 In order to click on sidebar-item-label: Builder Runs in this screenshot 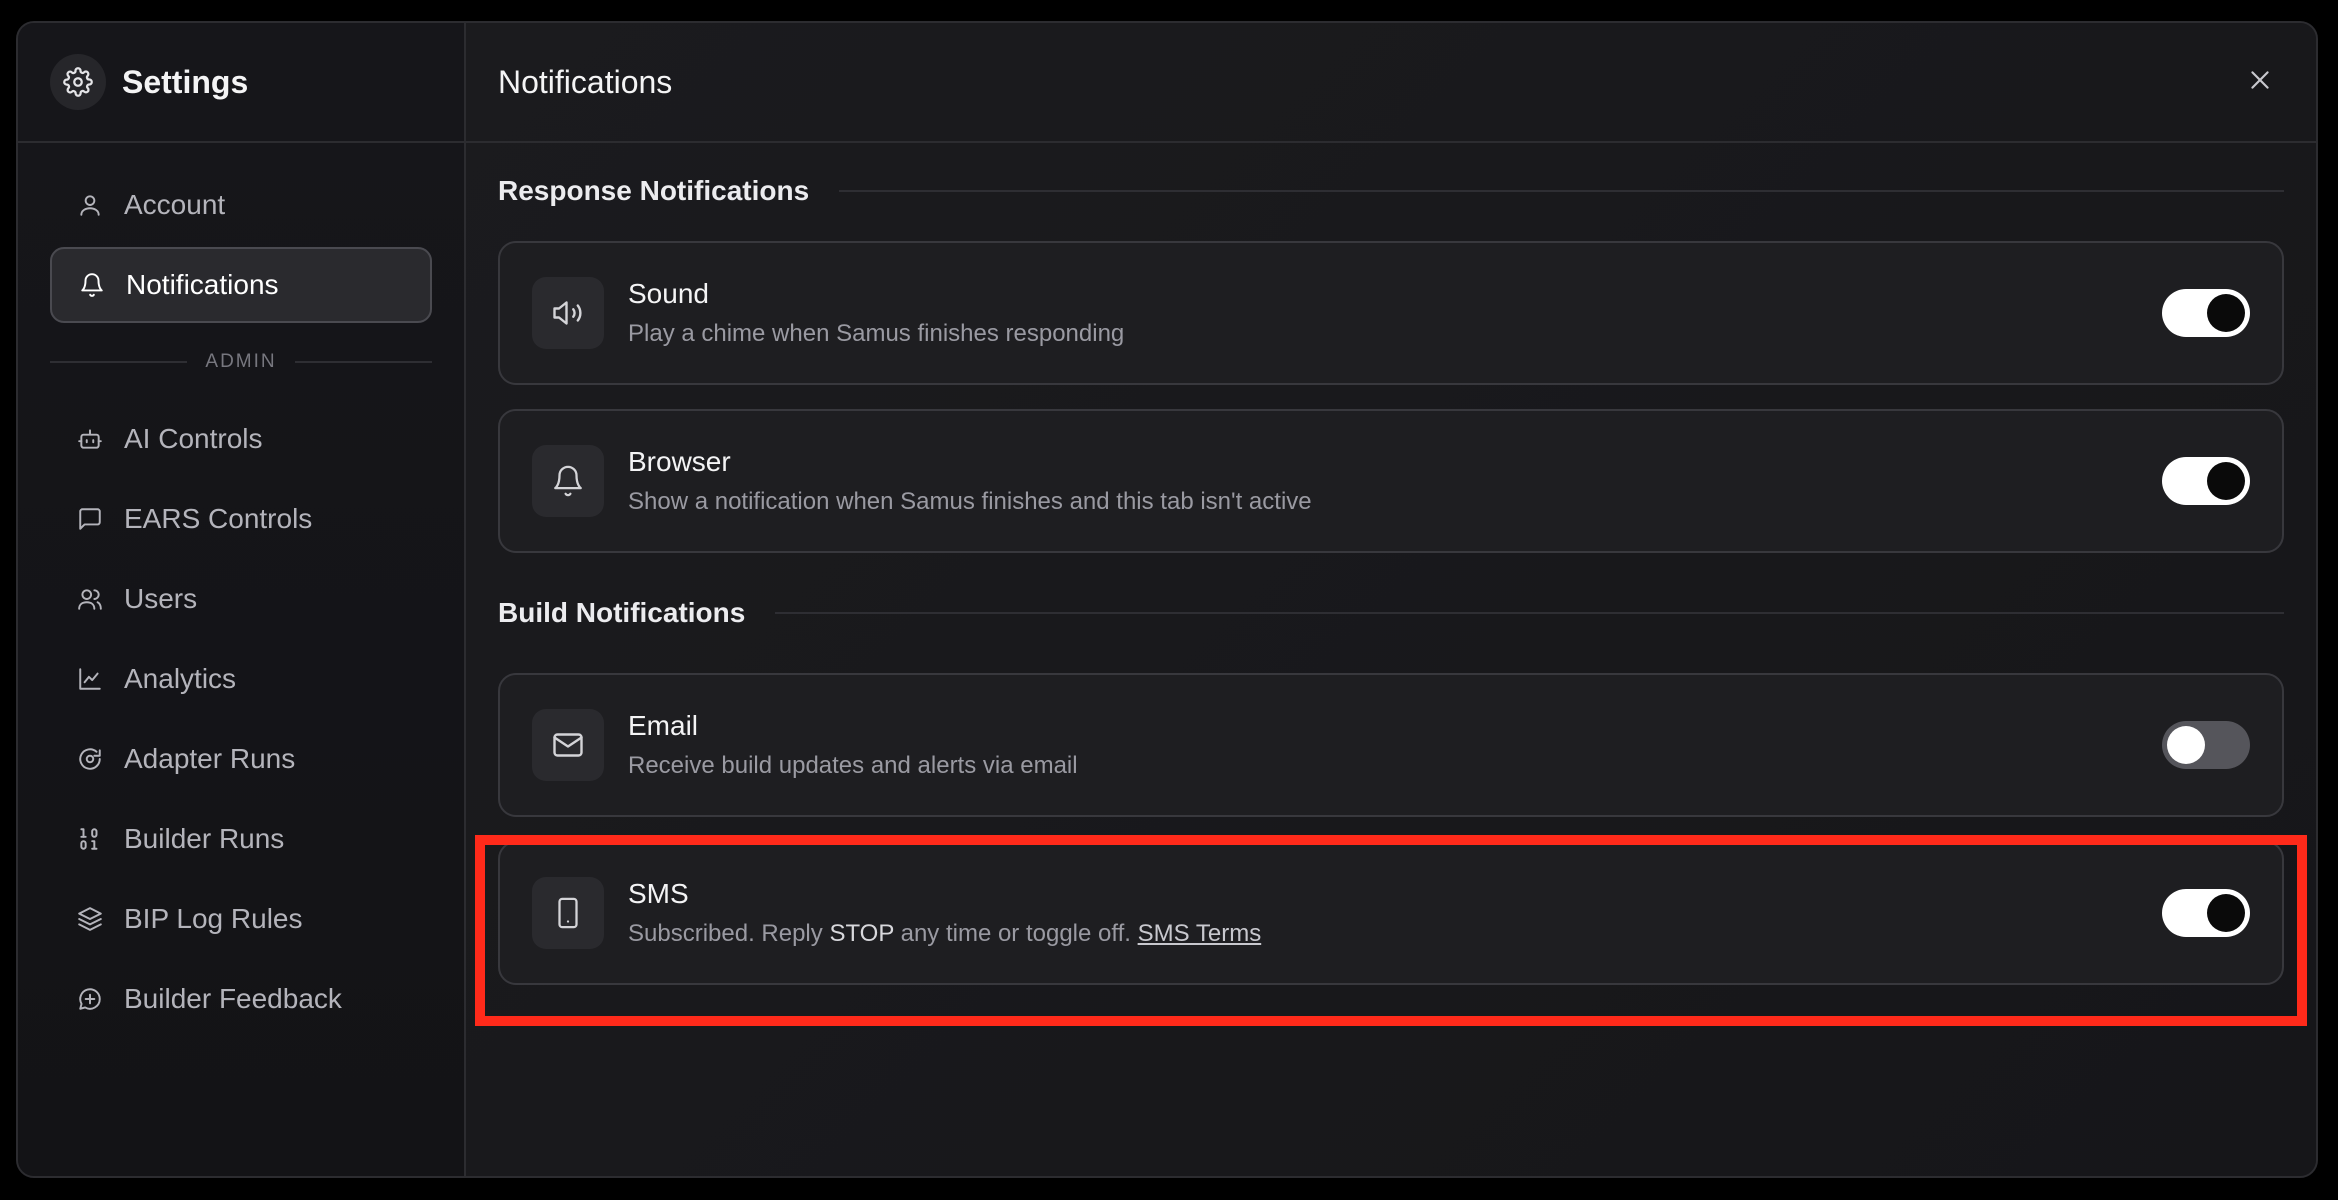, I will do `click(204, 838)`.